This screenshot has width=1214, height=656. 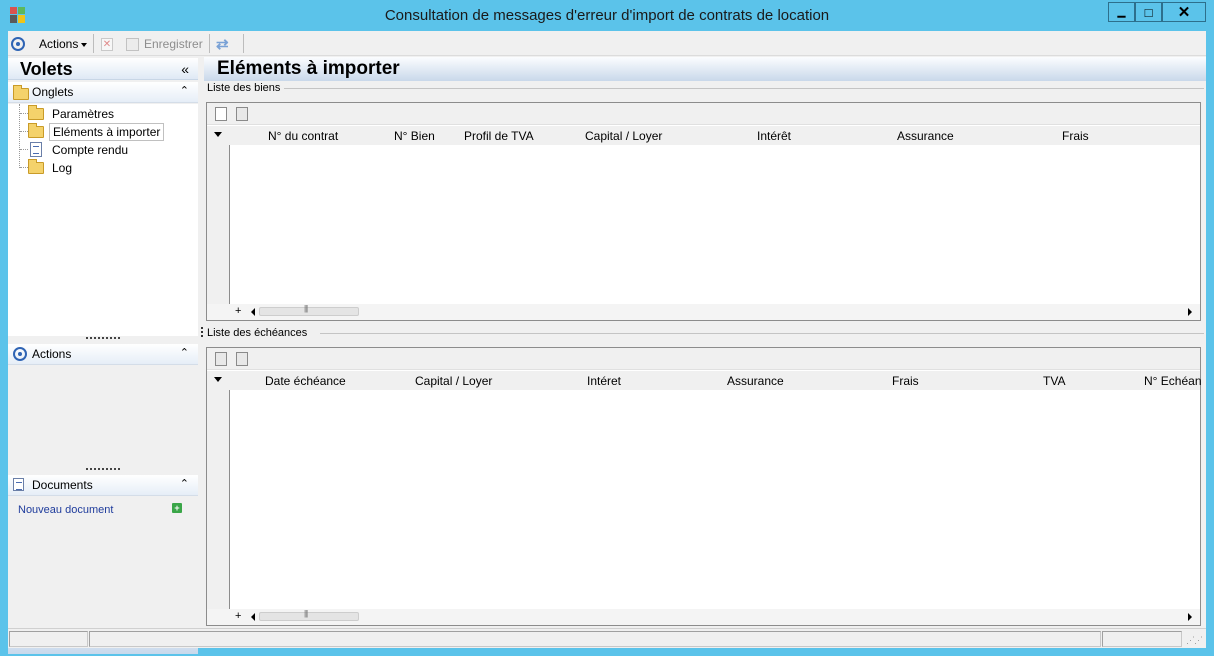 I want to click on minimize-icon: ▁, so click(x=1121, y=12).